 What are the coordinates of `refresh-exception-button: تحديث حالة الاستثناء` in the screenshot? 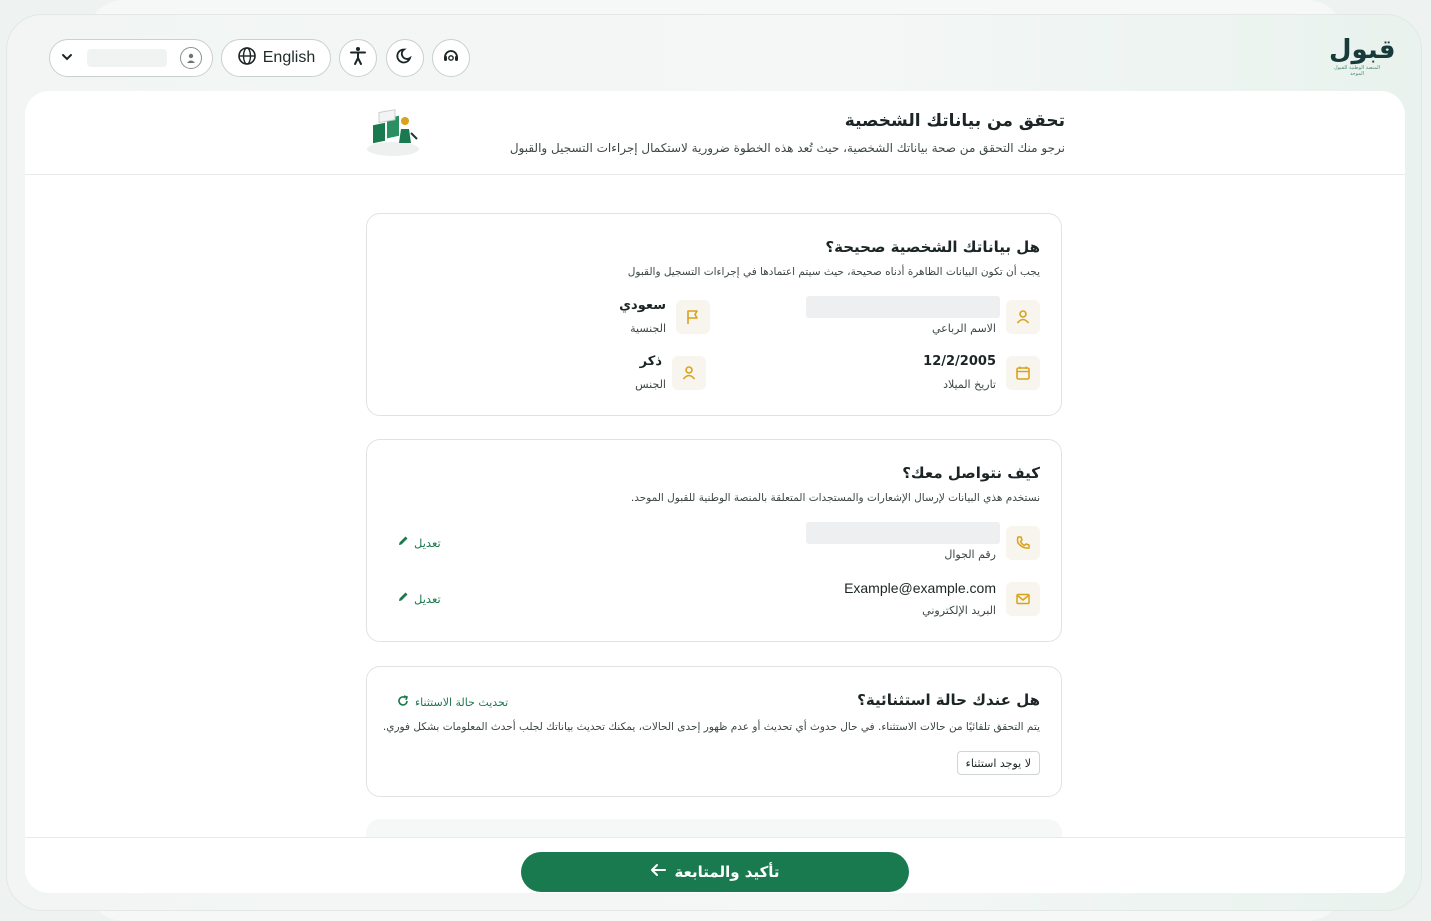 It's located at (452, 702).